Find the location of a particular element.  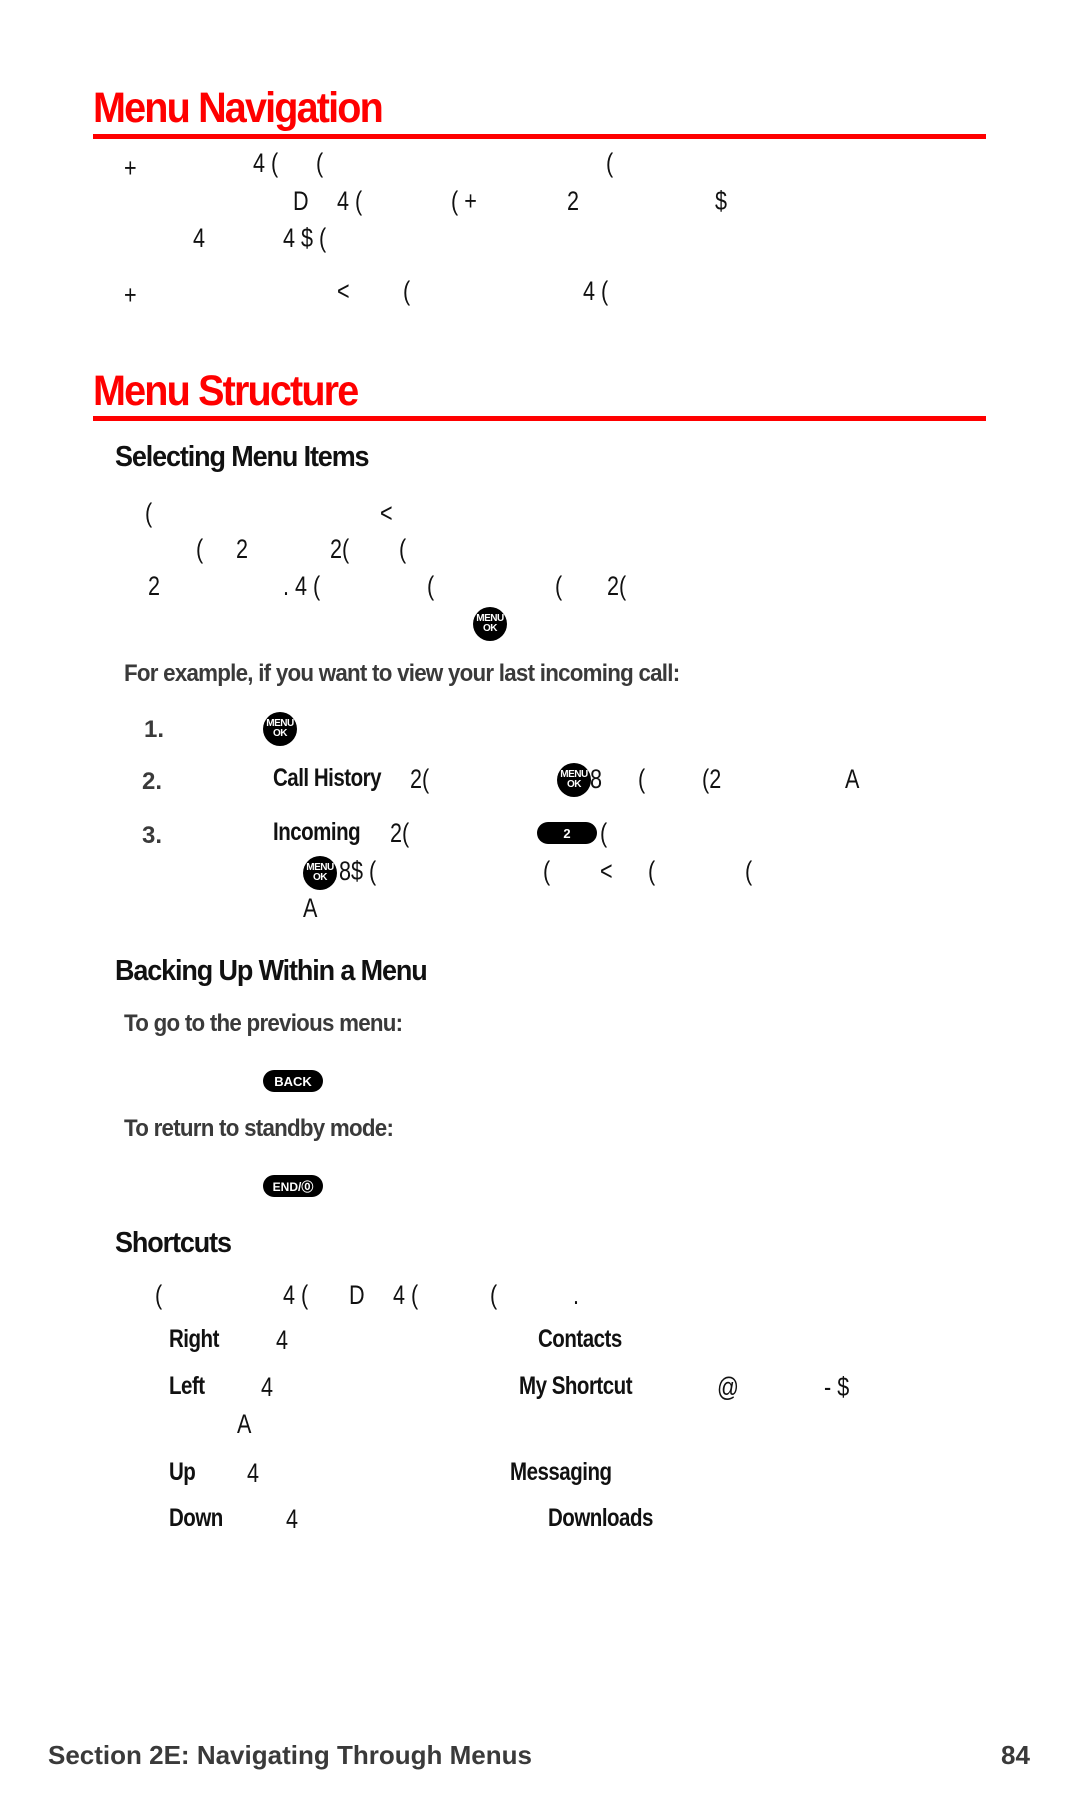

menu-item-incoming: Incoming is located at coordinates (317, 832).